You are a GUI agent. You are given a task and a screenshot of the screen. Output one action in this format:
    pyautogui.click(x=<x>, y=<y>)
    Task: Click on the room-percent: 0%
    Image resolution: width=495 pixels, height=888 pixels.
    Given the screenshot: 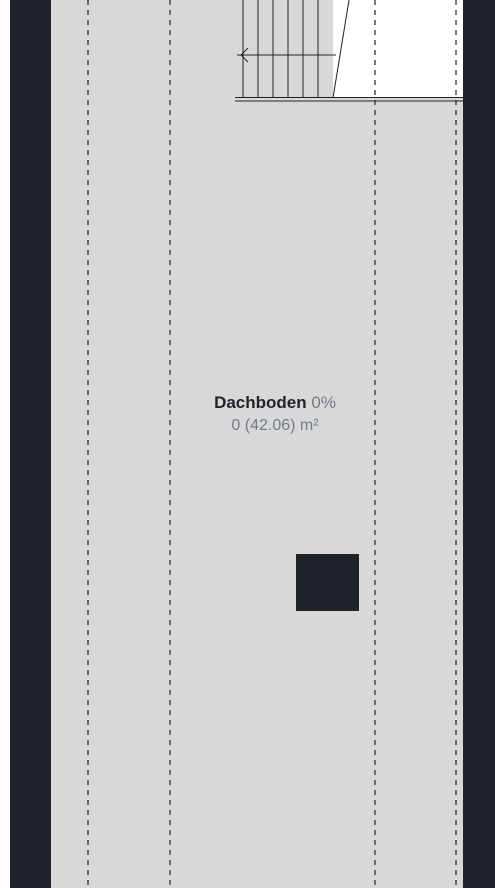 What is the action you would take?
    pyautogui.click(x=323, y=402)
    